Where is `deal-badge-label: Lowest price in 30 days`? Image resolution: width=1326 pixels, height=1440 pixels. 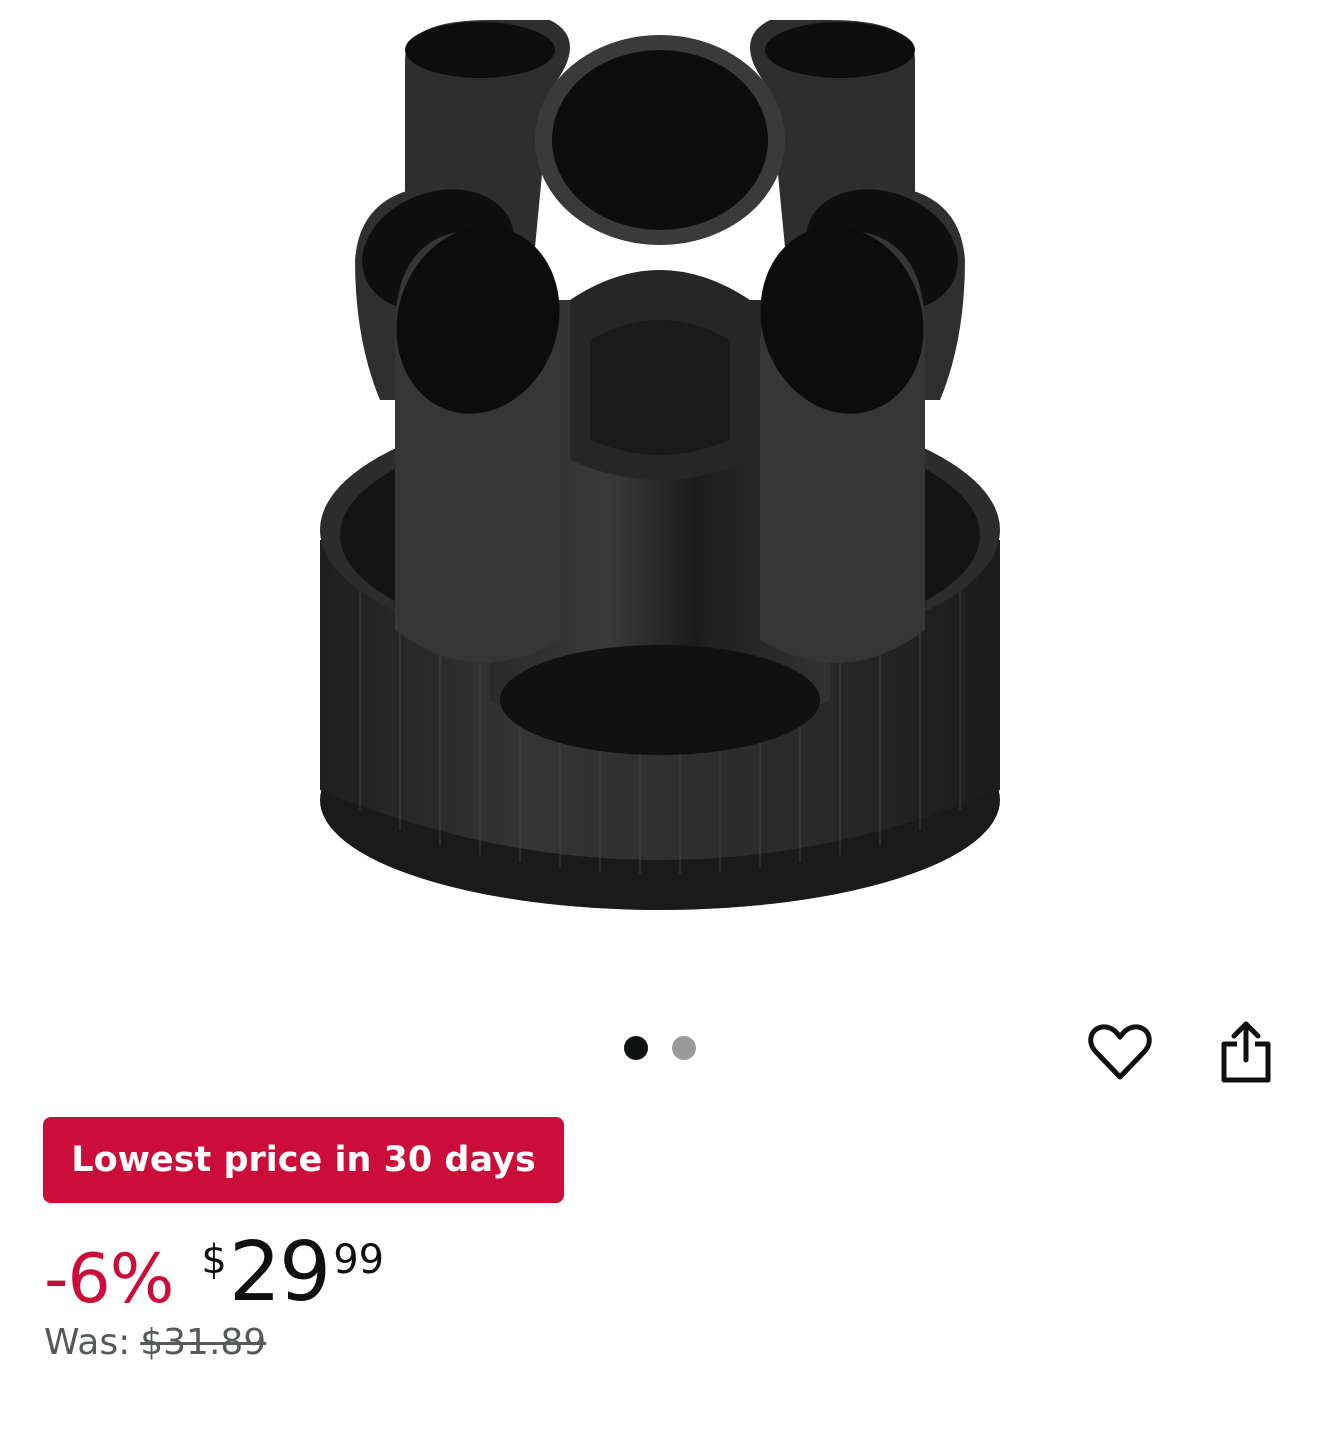
deal-badge-label: Lowest price in 30 days is located at coordinates (303, 1160).